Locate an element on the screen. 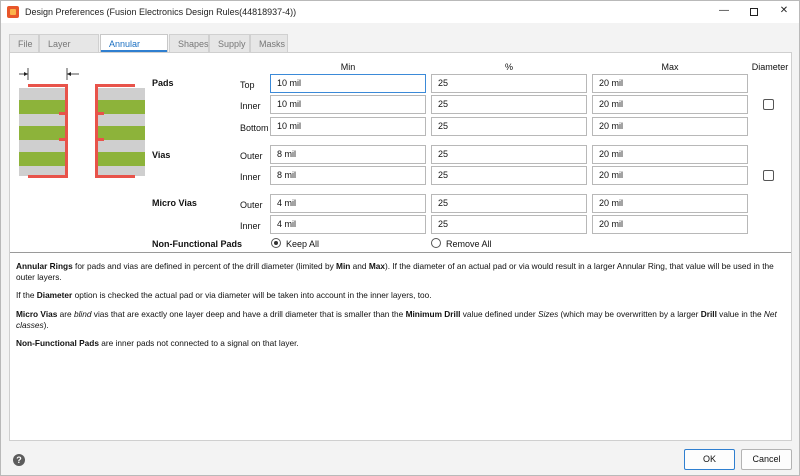 This screenshot has height=476, width=800. vias-inner-percent-input: 25 is located at coordinates (509, 175).